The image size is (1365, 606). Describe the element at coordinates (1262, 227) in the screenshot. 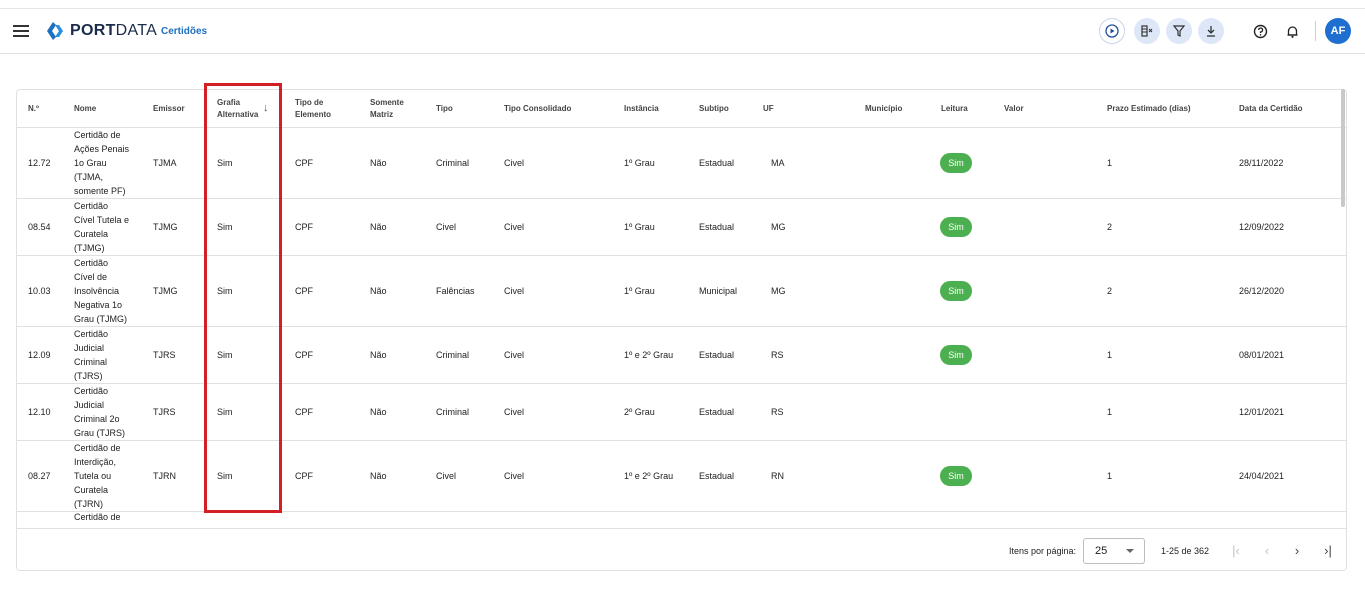

I see `cell-data: 12/09/2022` at that location.